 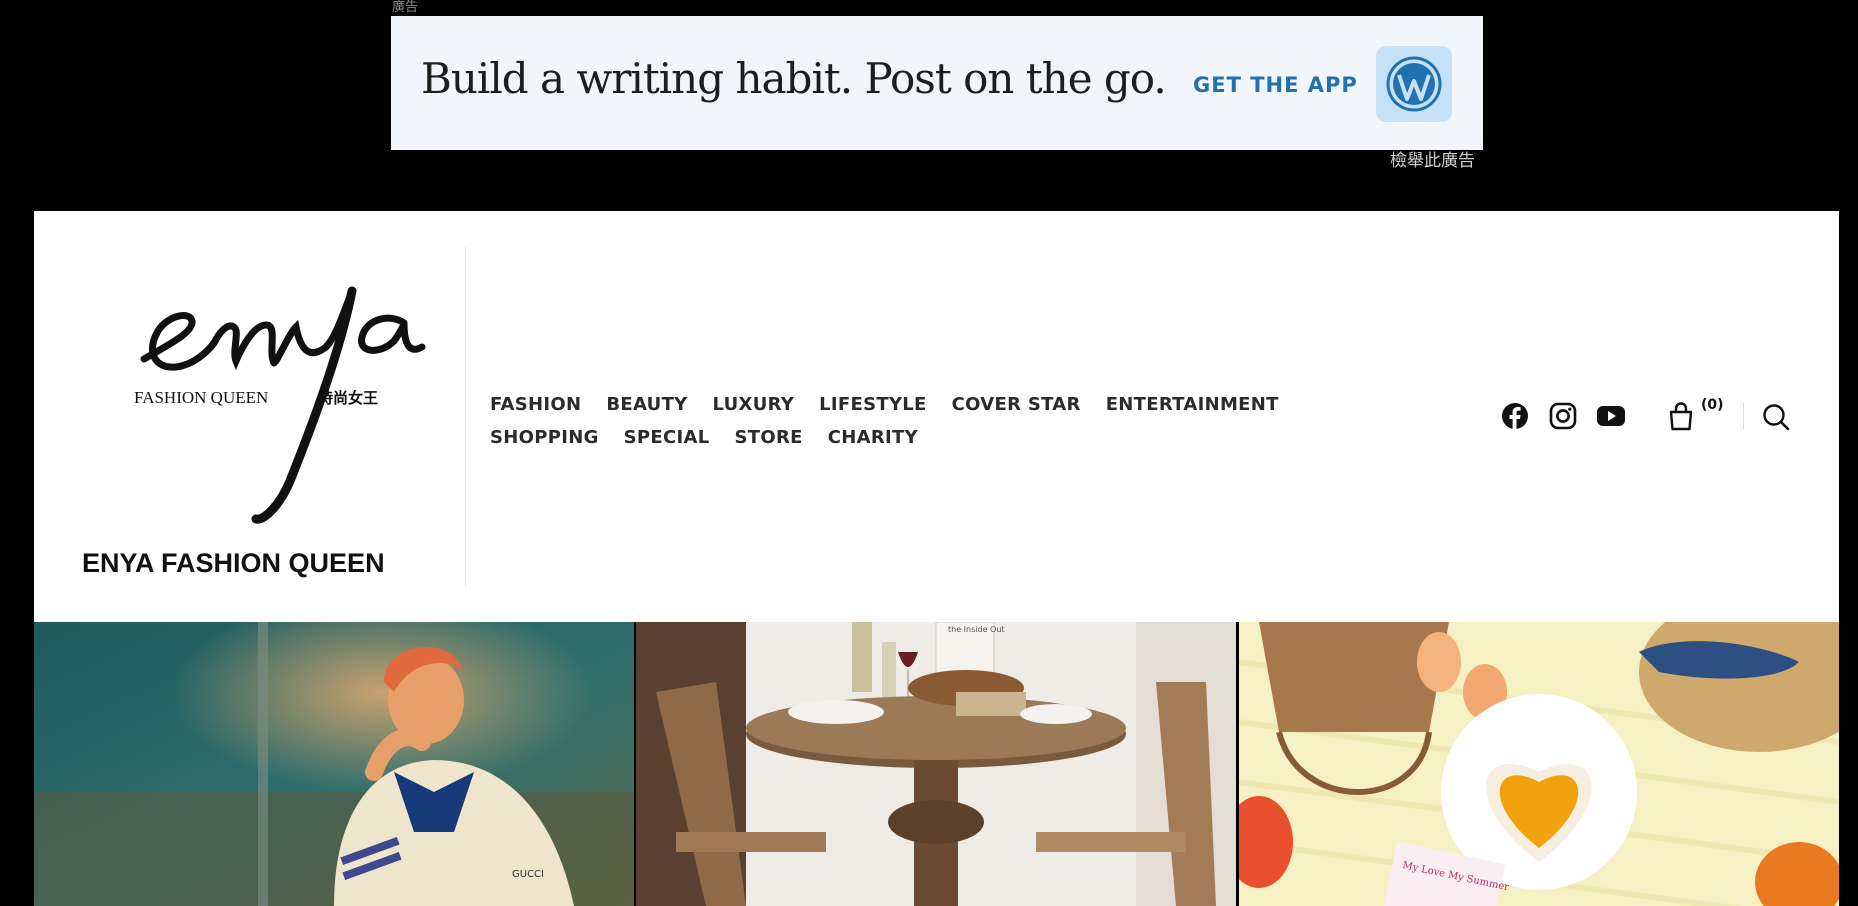 What do you see at coordinates (1414, 84) in the screenshot?
I see `wordpress-logo-icon` at bounding box center [1414, 84].